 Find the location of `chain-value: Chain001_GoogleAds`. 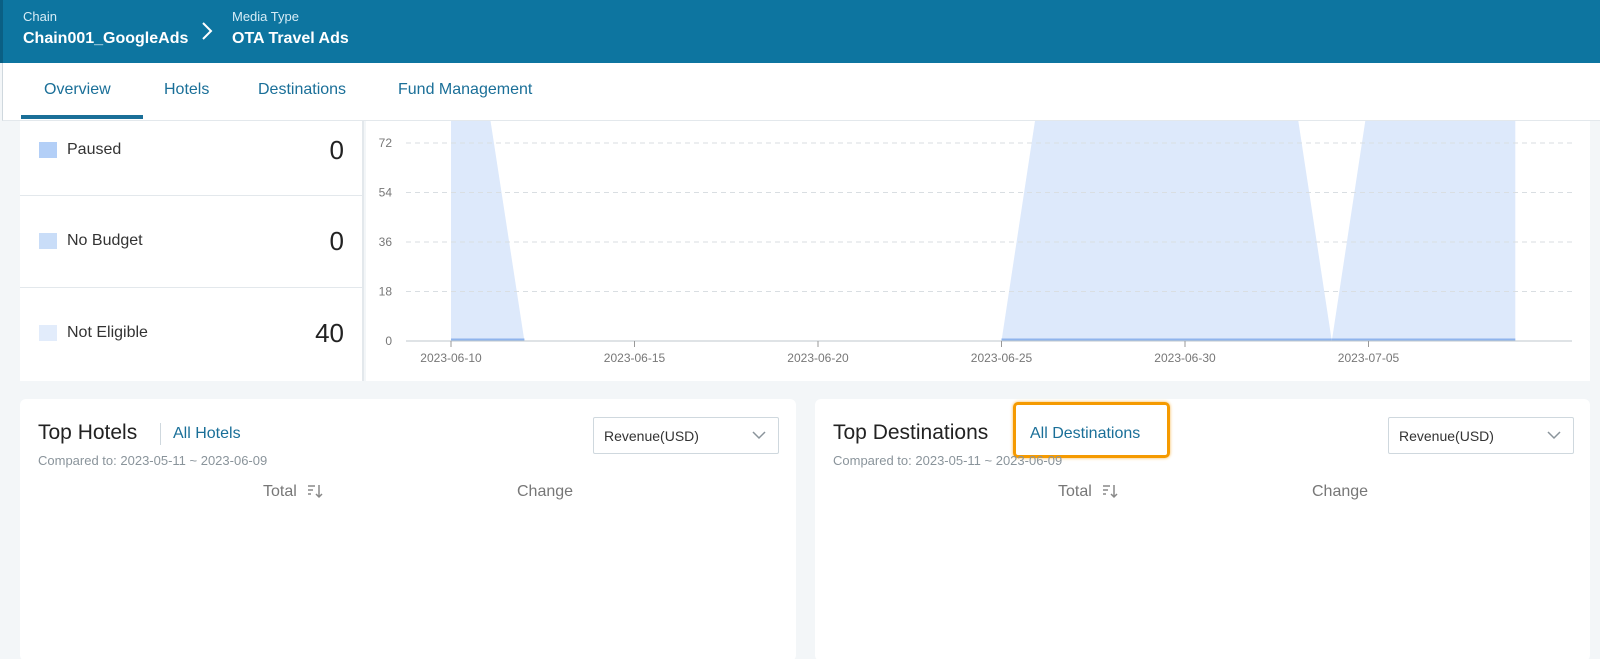

chain-value: Chain001_GoogleAds is located at coordinates (106, 38).